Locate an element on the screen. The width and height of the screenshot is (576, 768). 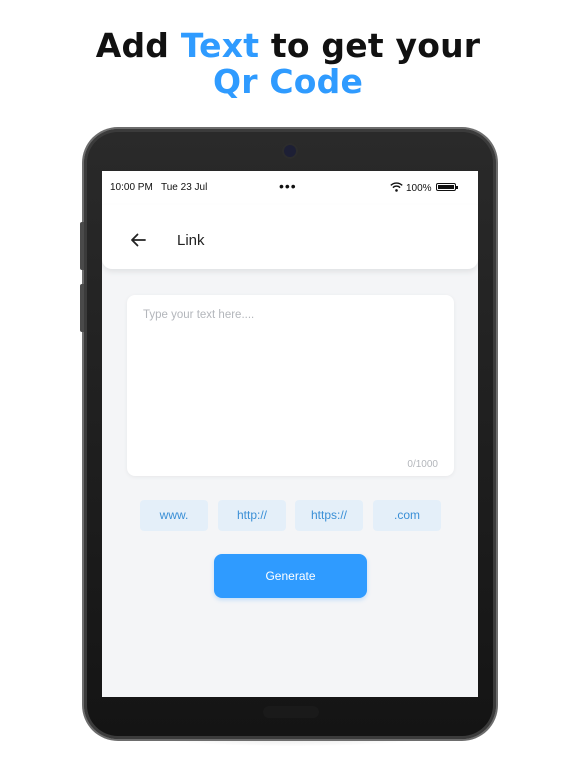
text-input-card: 0/1000 is located at coordinates (290, 385).